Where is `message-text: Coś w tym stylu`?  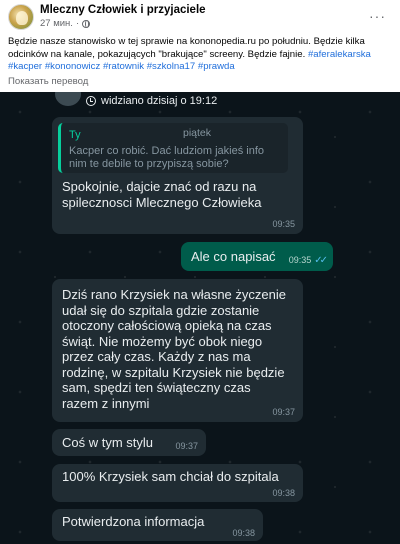
message-text: Coś w tym stylu is located at coordinates (108, 442).